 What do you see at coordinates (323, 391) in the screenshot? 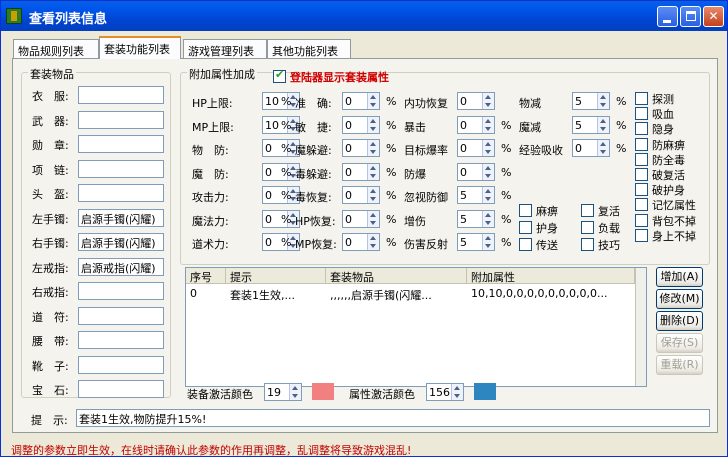
I see `equip-color-swatch` at bounding box center [323, 391].